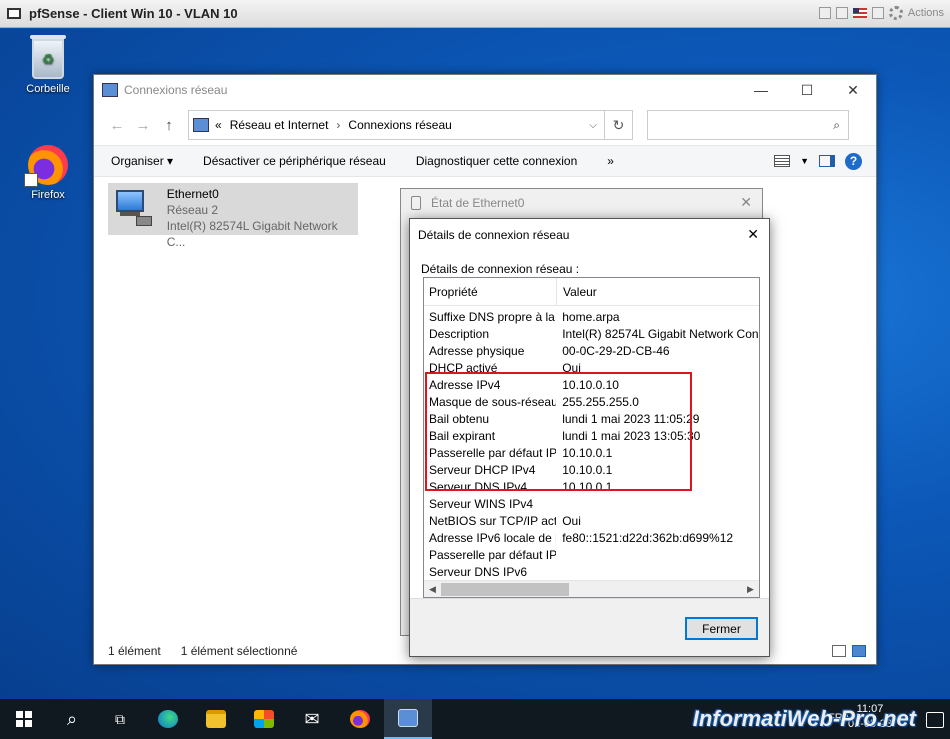 The width and height of the screenshot is (950, 739). I want to click on value-cell: fe80::1521:d22d:362b:d699%12, so click(648, 537).